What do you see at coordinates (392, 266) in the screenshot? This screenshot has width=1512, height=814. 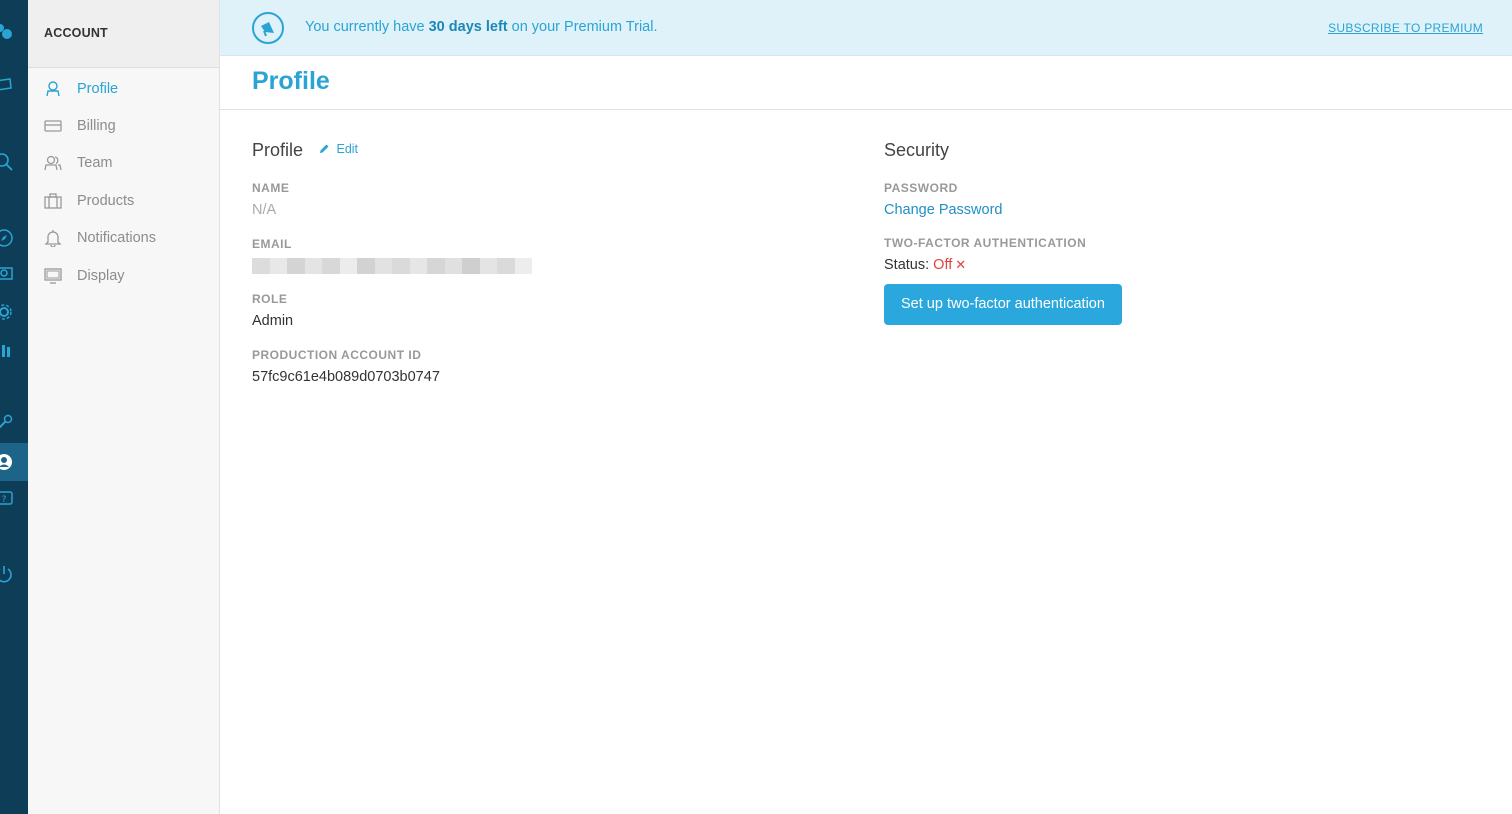 I see `email-value-redacted` at bounding box center [392, 266].